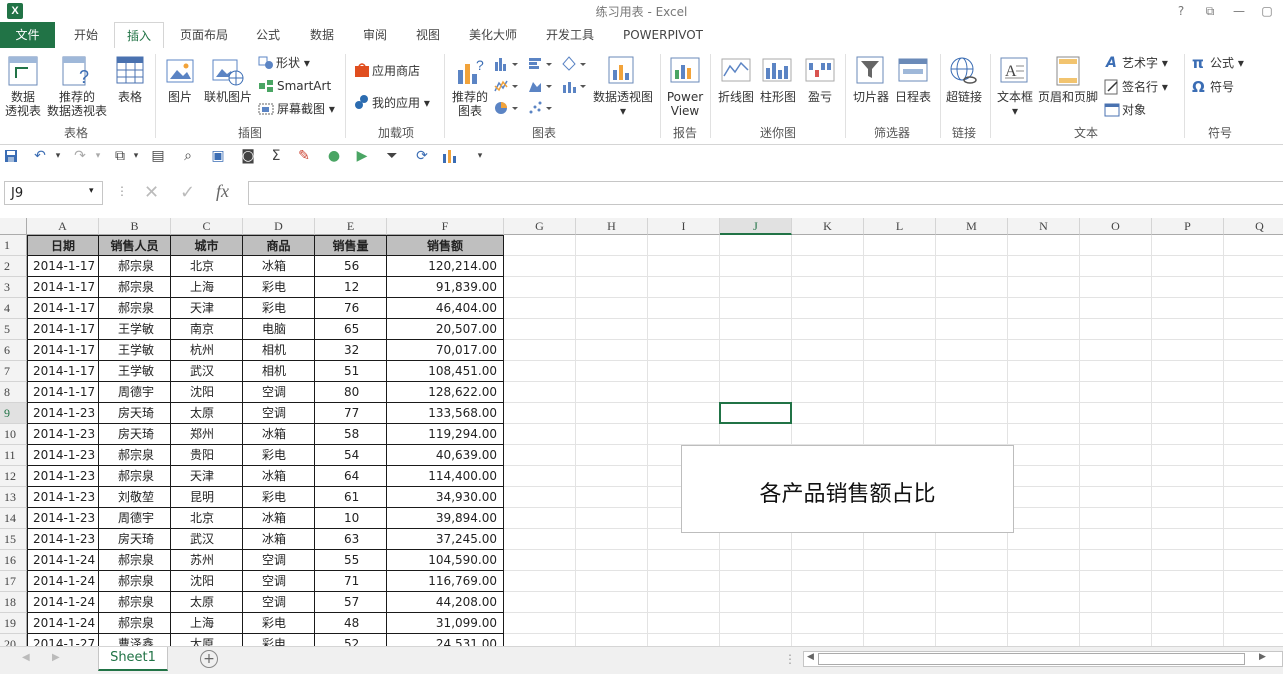  What do you see at coordinates (136, 156) in the screenshot?
I see `format-dropdown-icon: ▾` at bounding box center [136, 156].